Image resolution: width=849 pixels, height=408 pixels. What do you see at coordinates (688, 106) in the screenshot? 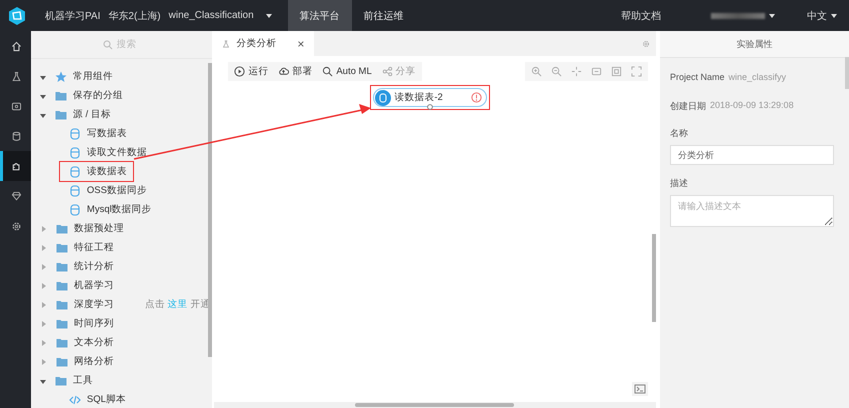
I see `field-label: 创建日期` at bounding box center [688, 106].